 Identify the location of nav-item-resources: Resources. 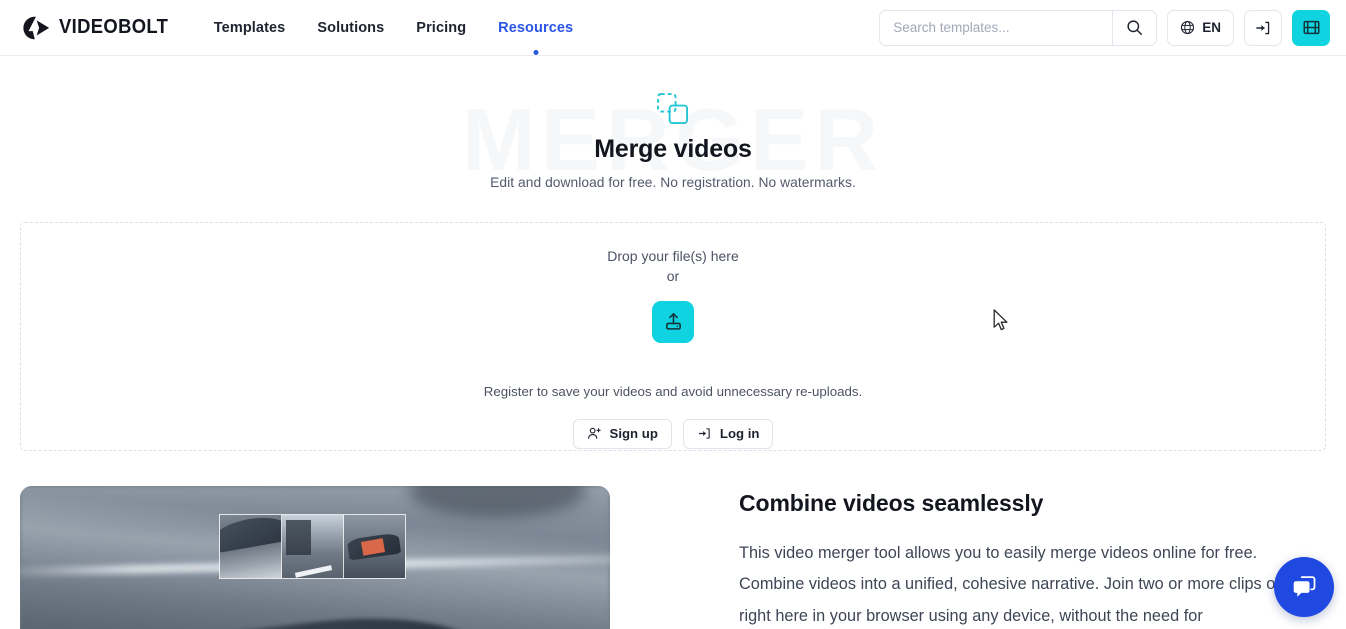
(536, 34).